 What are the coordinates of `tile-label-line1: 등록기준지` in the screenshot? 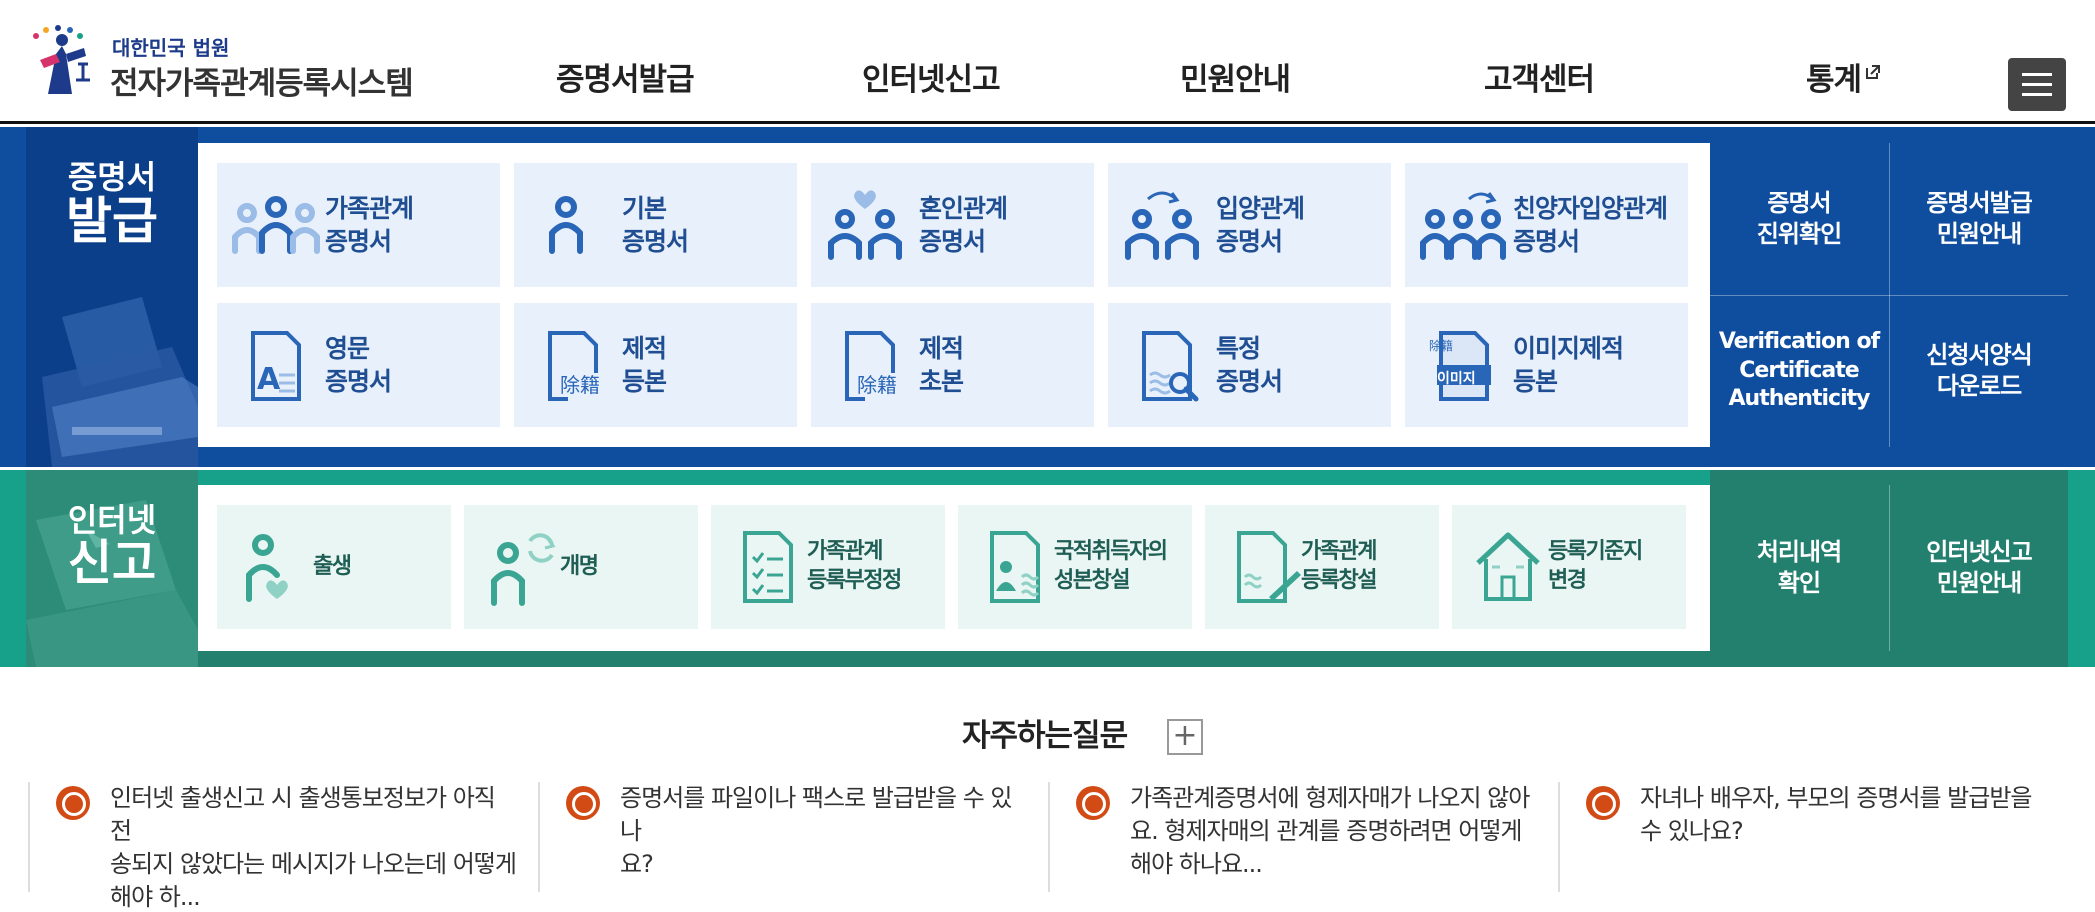 It's located at (1595, 552).